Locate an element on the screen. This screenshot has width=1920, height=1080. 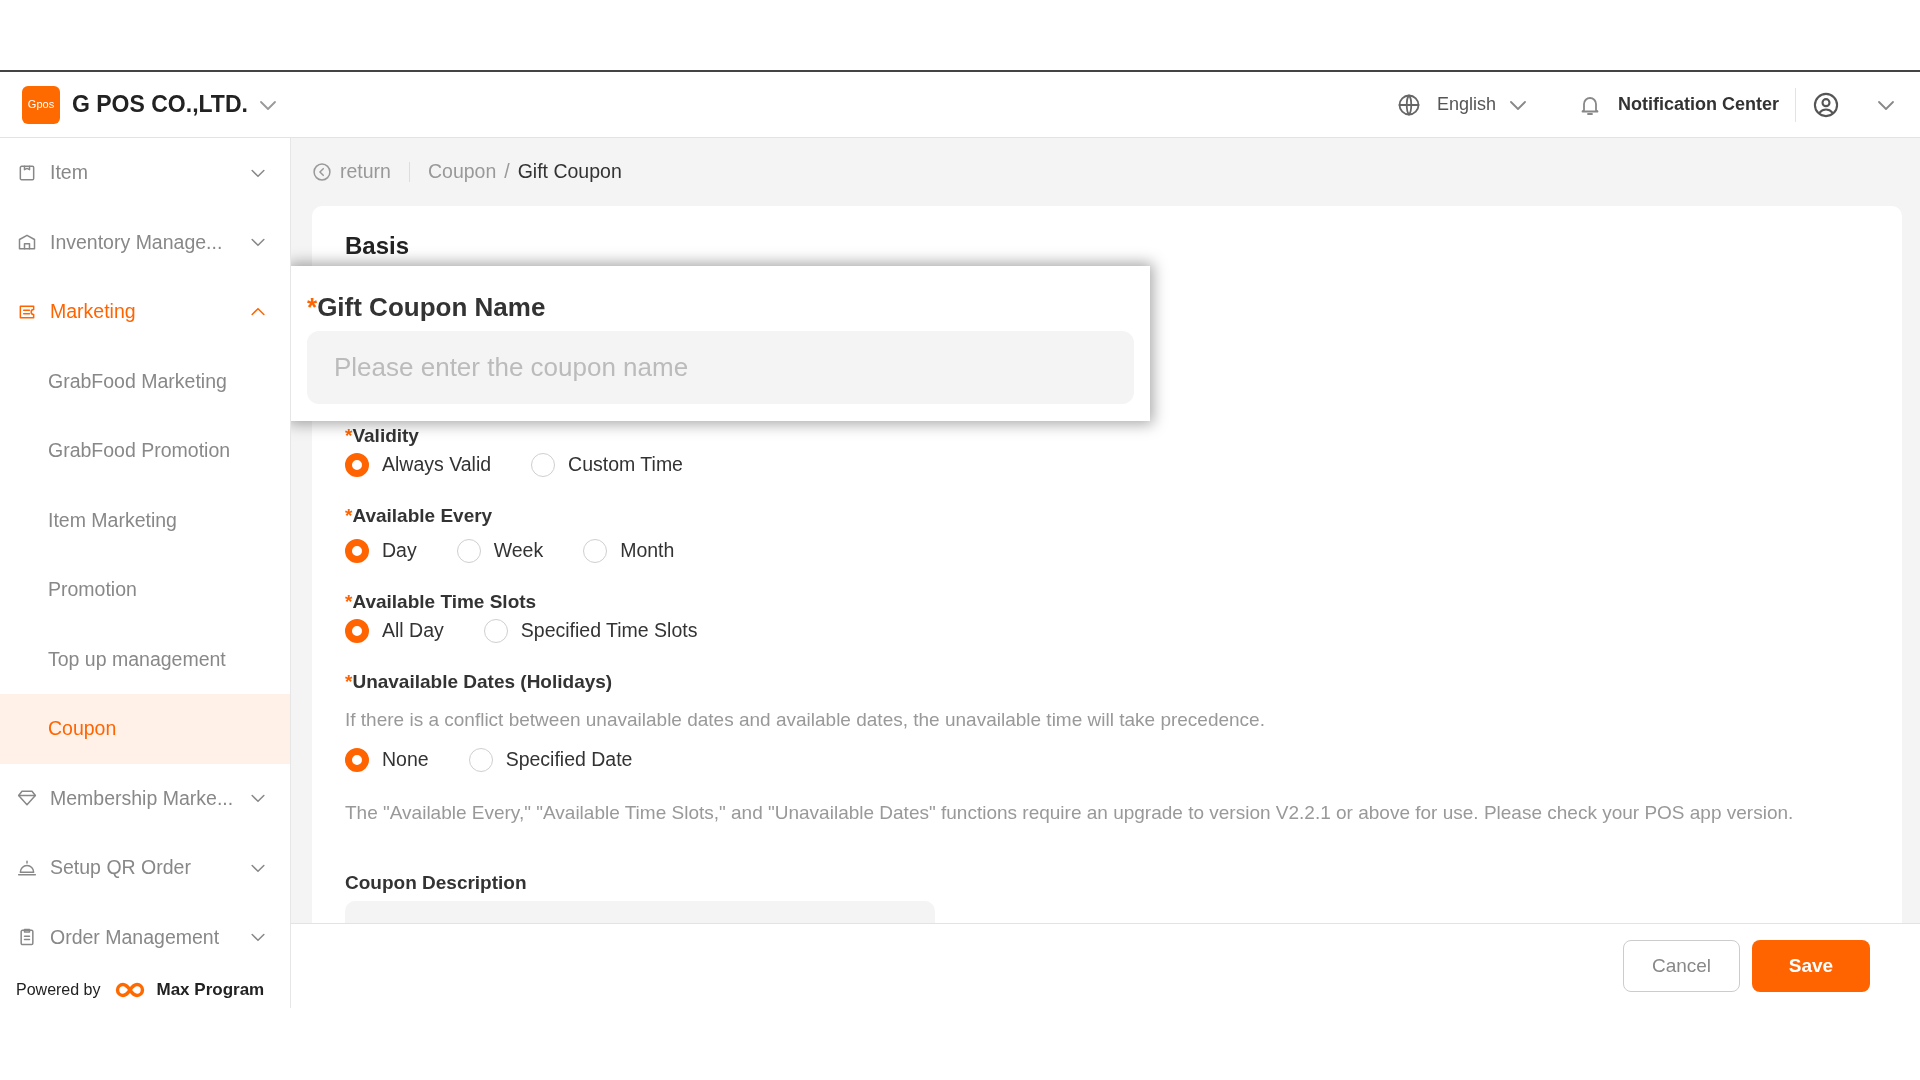
sidebar-item: Setup QR Order is located at coordinates (145, 868).